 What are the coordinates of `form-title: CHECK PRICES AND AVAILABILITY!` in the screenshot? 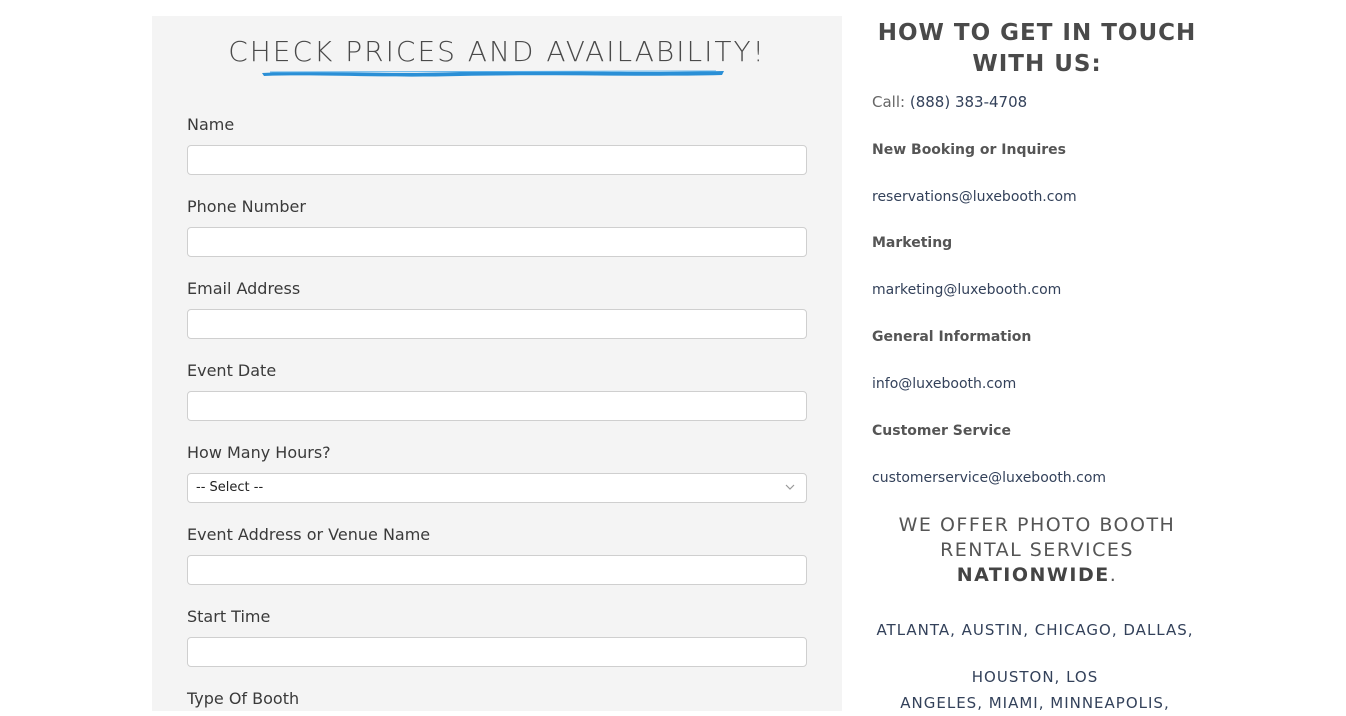 It's located at (497, 51).